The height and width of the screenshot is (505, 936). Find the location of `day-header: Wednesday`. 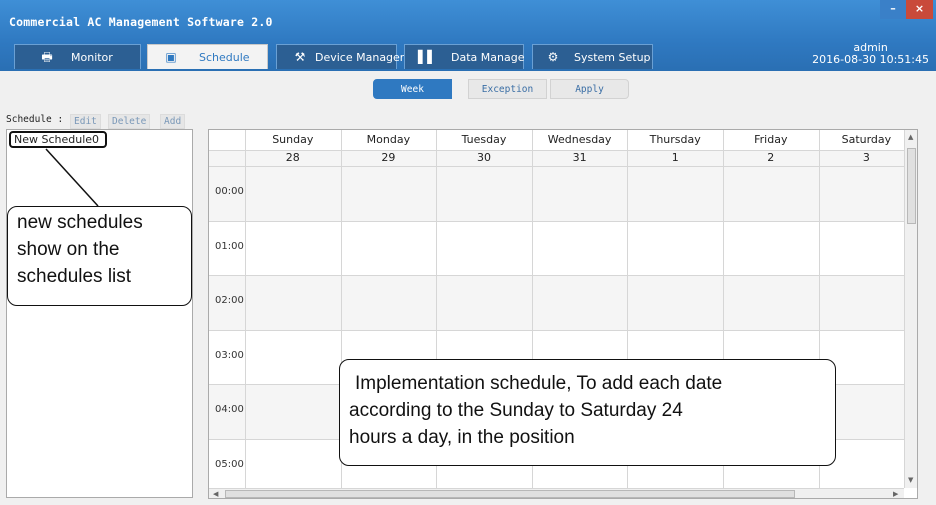

day-header: Wednesday is located at coordinates (579, 139).